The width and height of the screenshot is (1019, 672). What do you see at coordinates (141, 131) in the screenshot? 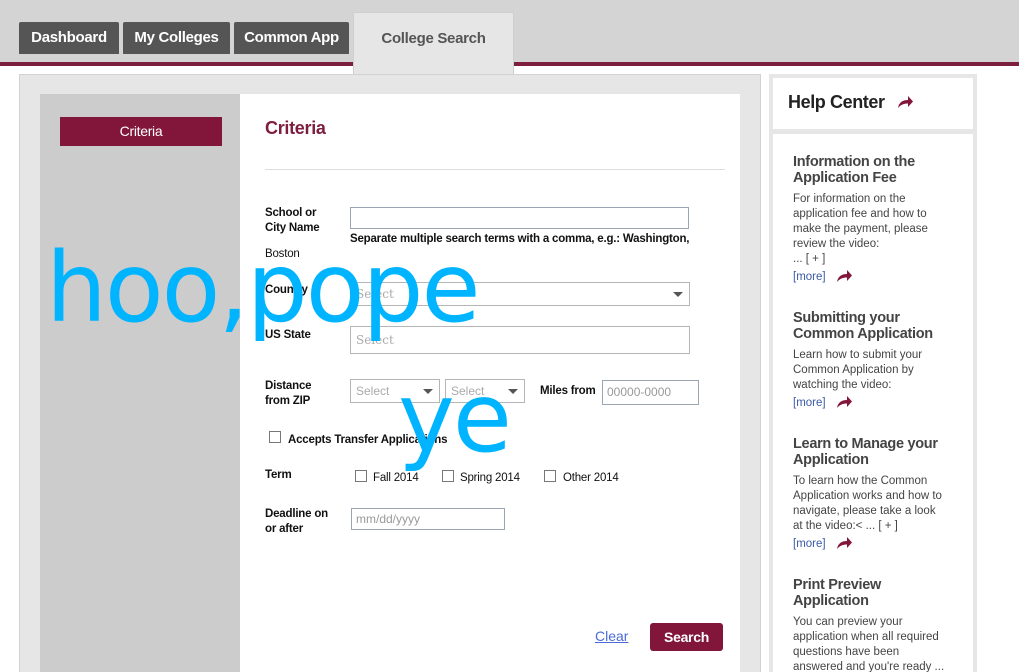
I see `criteria-button: Criteria` at bounding box center [141, 131].